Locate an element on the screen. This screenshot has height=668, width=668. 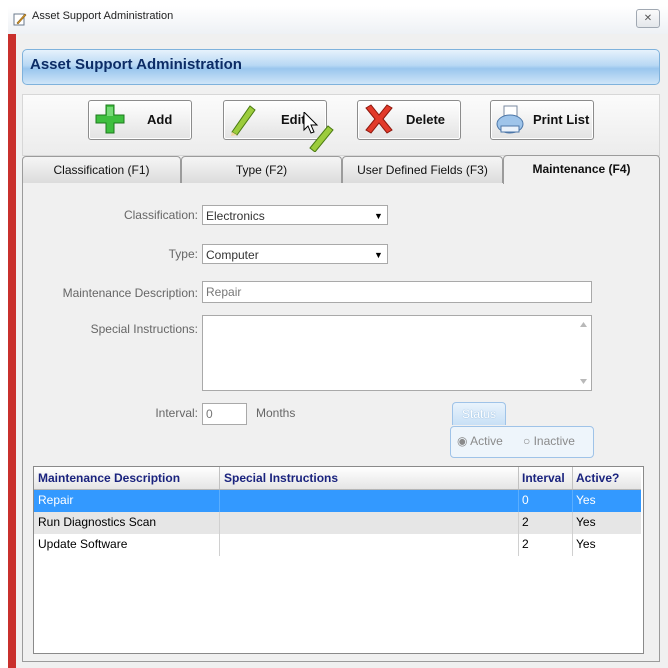
mouse-cursor-icon is located at coordinates (316, 132).